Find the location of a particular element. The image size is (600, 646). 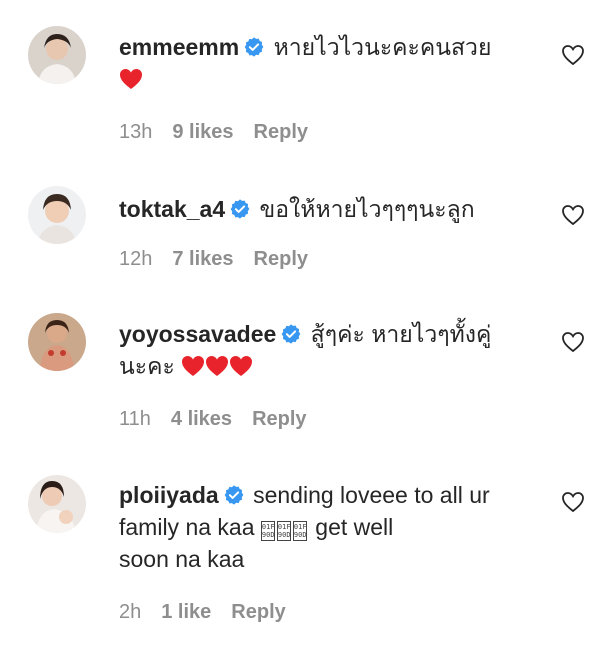

comment-text-line3: soon na kaa is located at coordinates (182, 559).